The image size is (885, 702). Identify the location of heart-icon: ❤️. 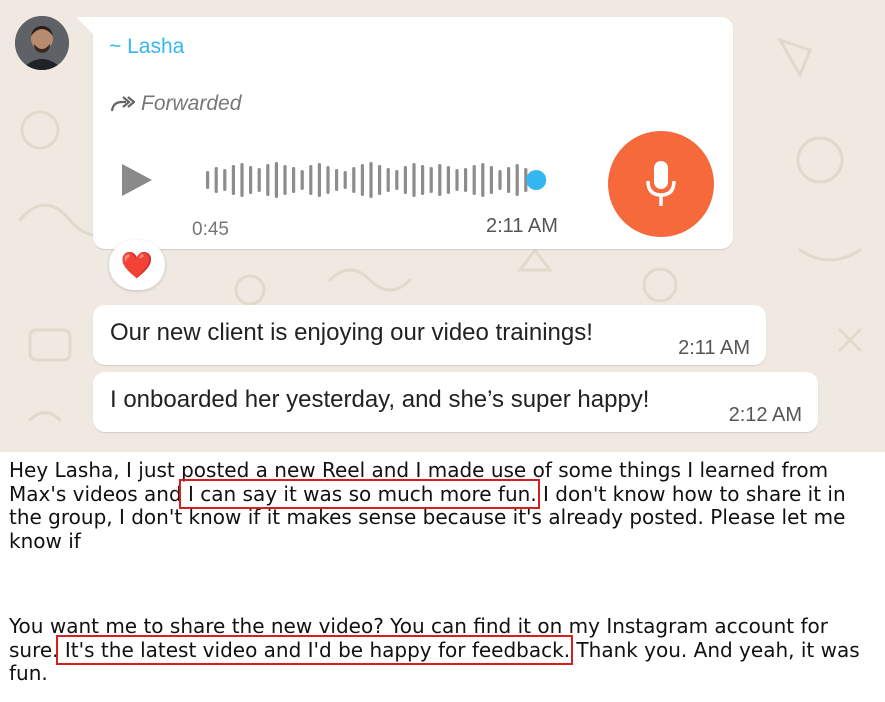
(137, 264).